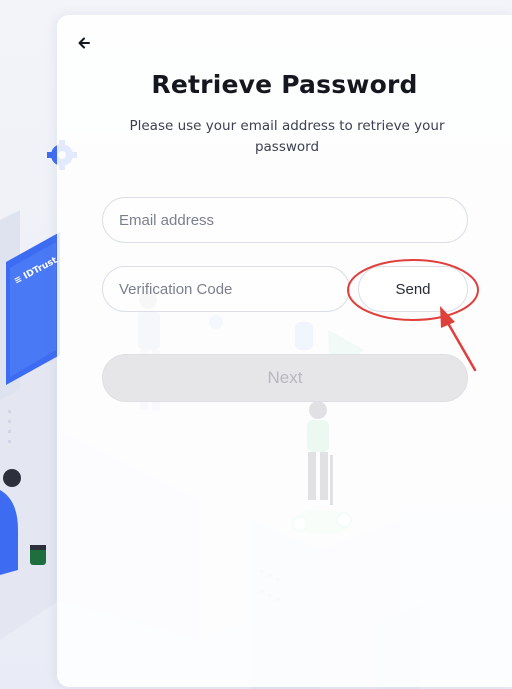 This screenshot has width=512, height=689. What do you see at coordinates (285, 378) in the screenshot?
I see `next-button: Next` at bounding box center [285, 378].